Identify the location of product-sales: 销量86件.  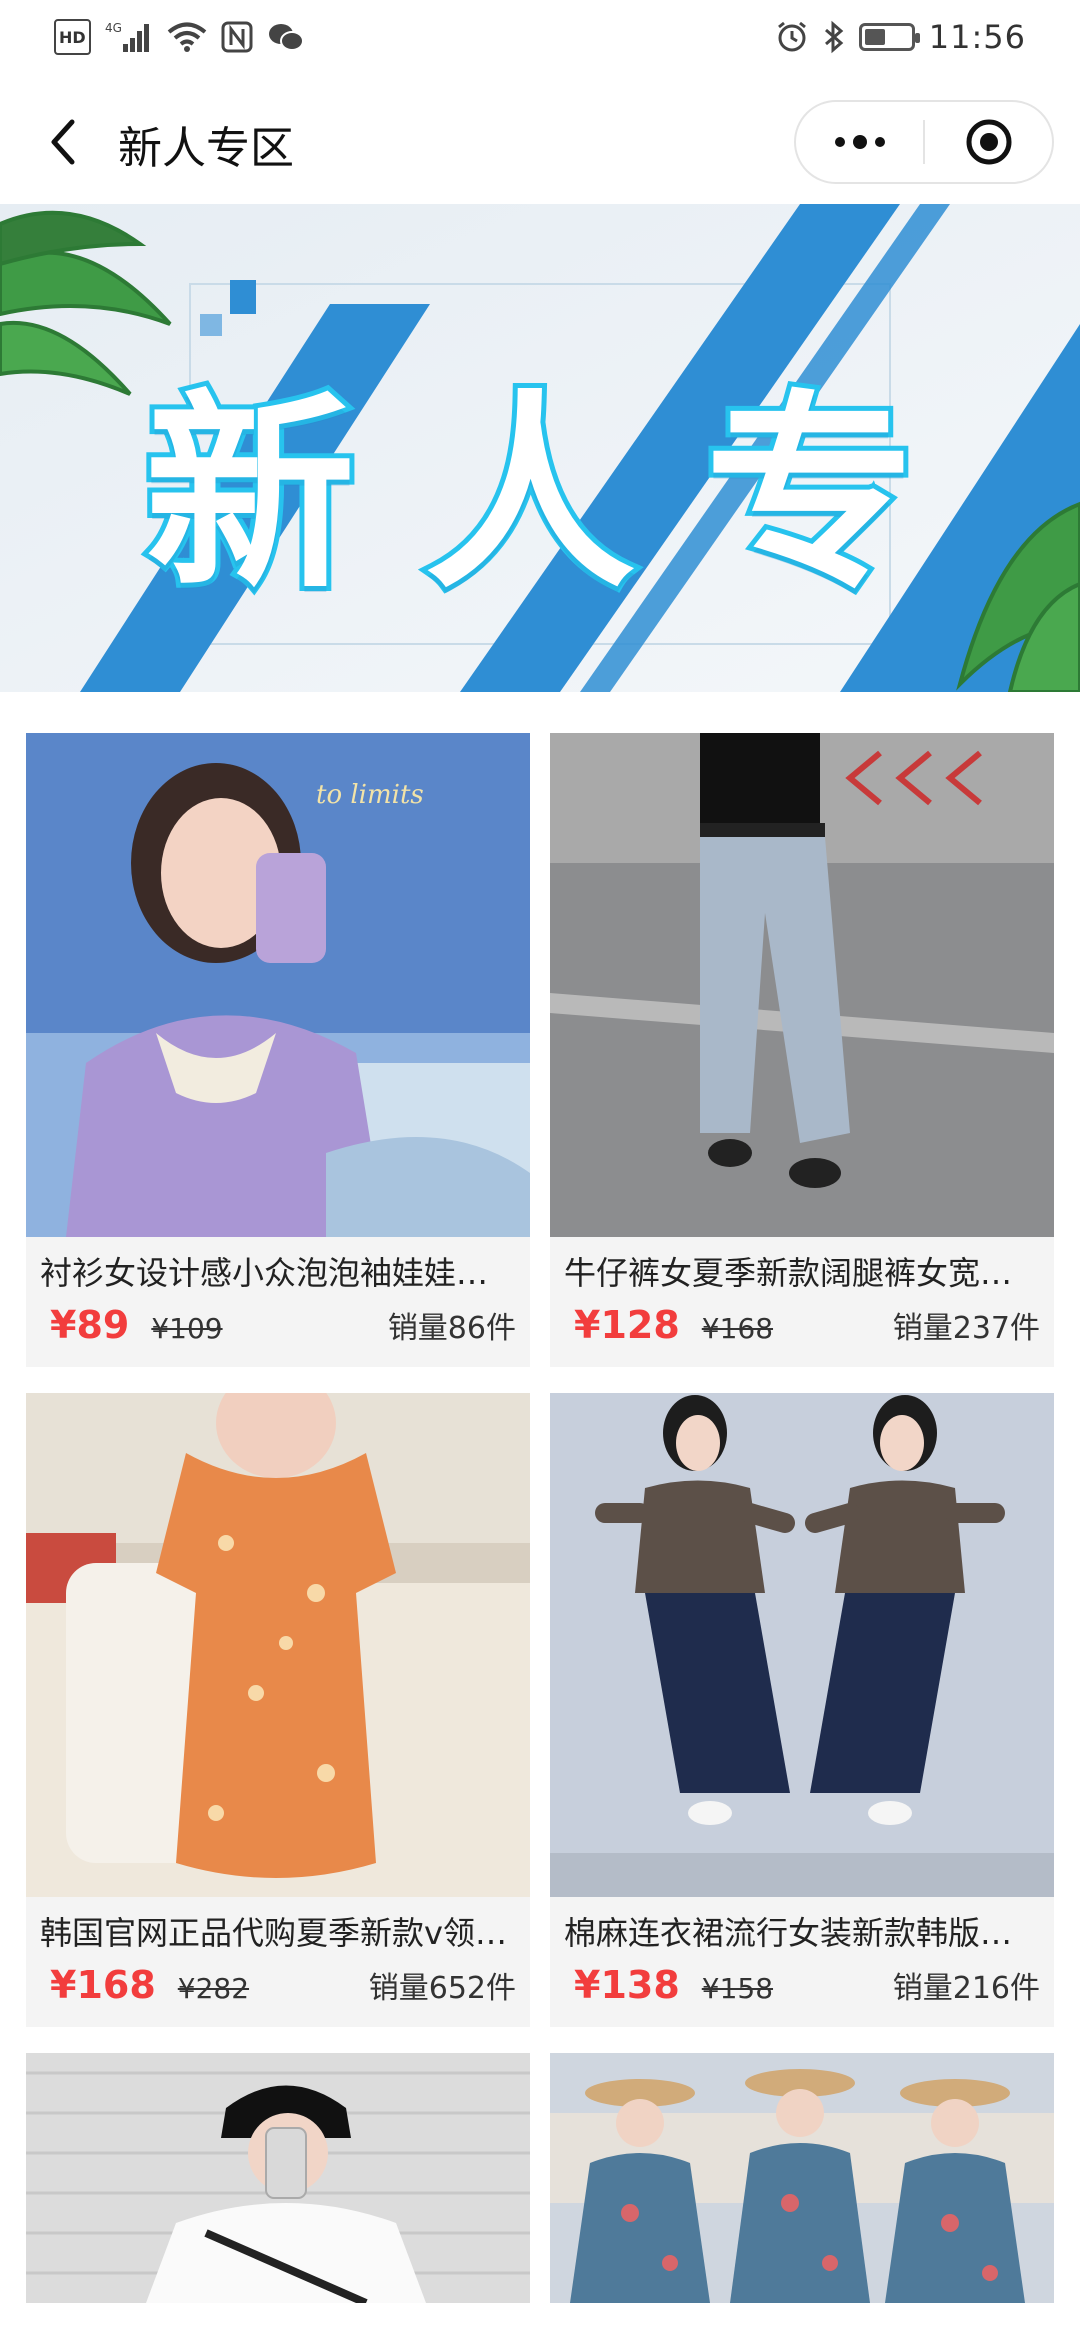
(451, 1328).